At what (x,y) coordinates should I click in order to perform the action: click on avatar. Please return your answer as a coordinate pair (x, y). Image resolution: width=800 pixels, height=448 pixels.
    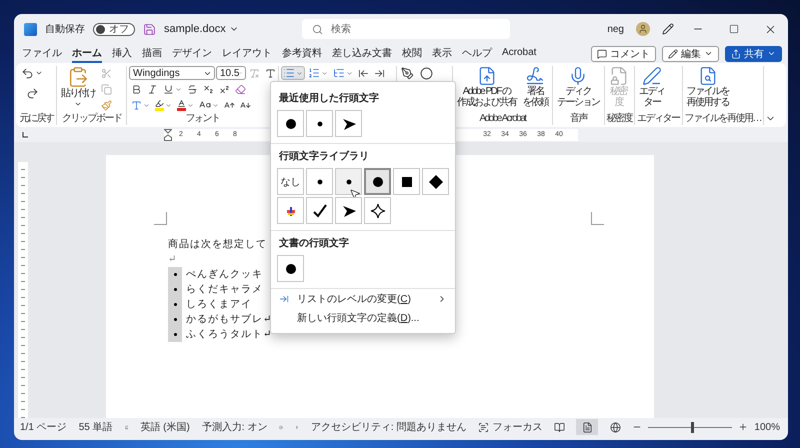
    Looking at the image, I should click on (643, 29).